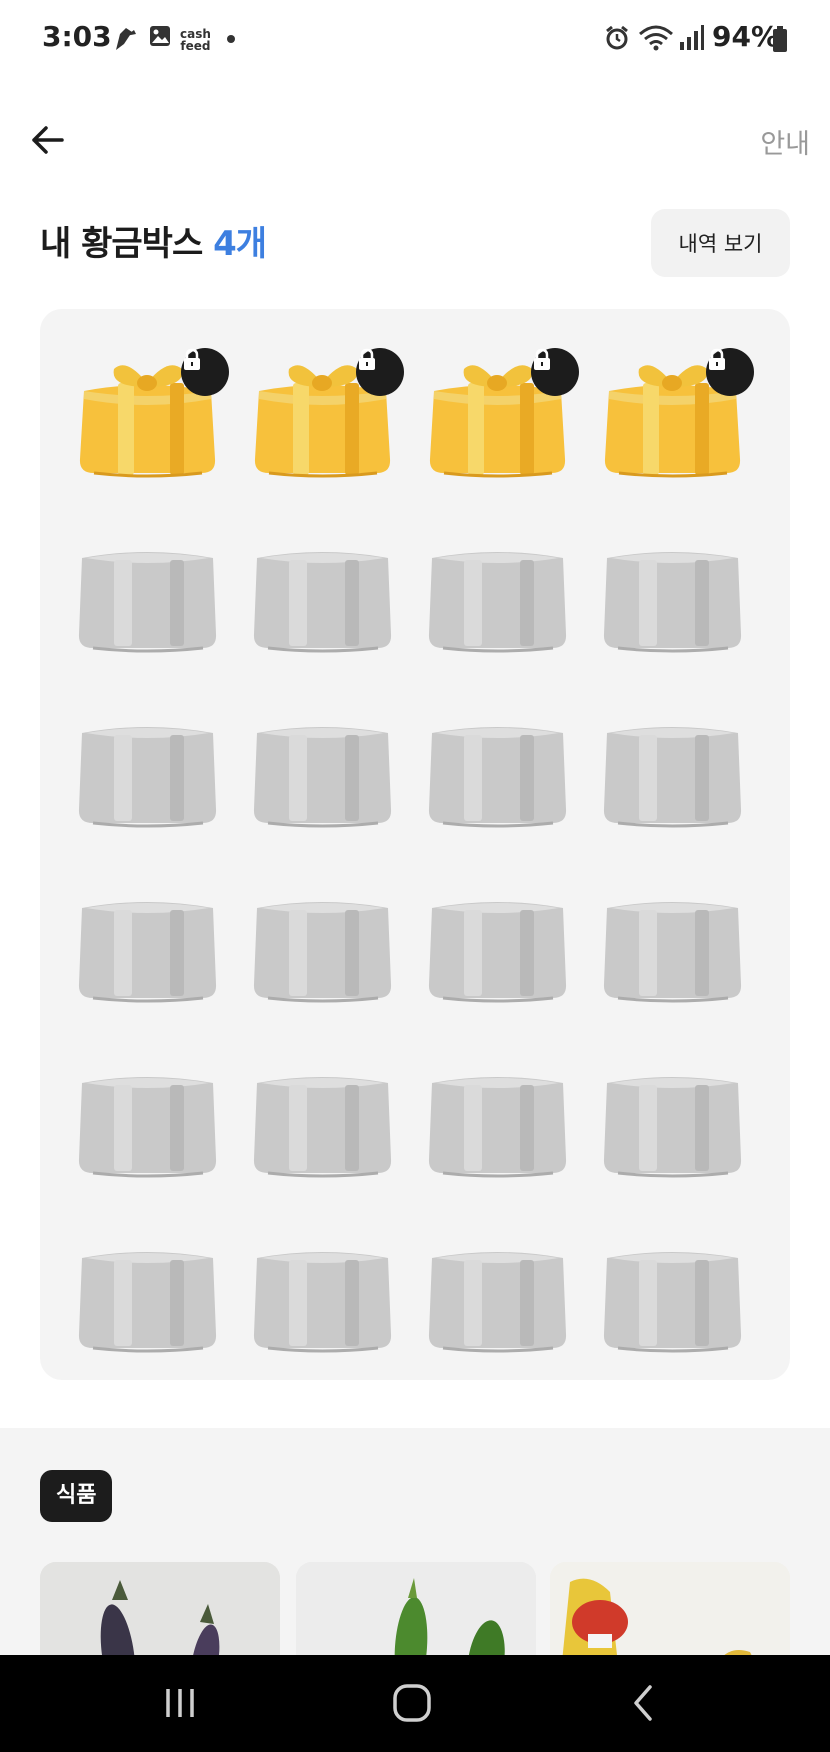  What do you see at coordinates (231, 39) in the screenshot?
I see `notification-dot` at bounding box center [231, 39].